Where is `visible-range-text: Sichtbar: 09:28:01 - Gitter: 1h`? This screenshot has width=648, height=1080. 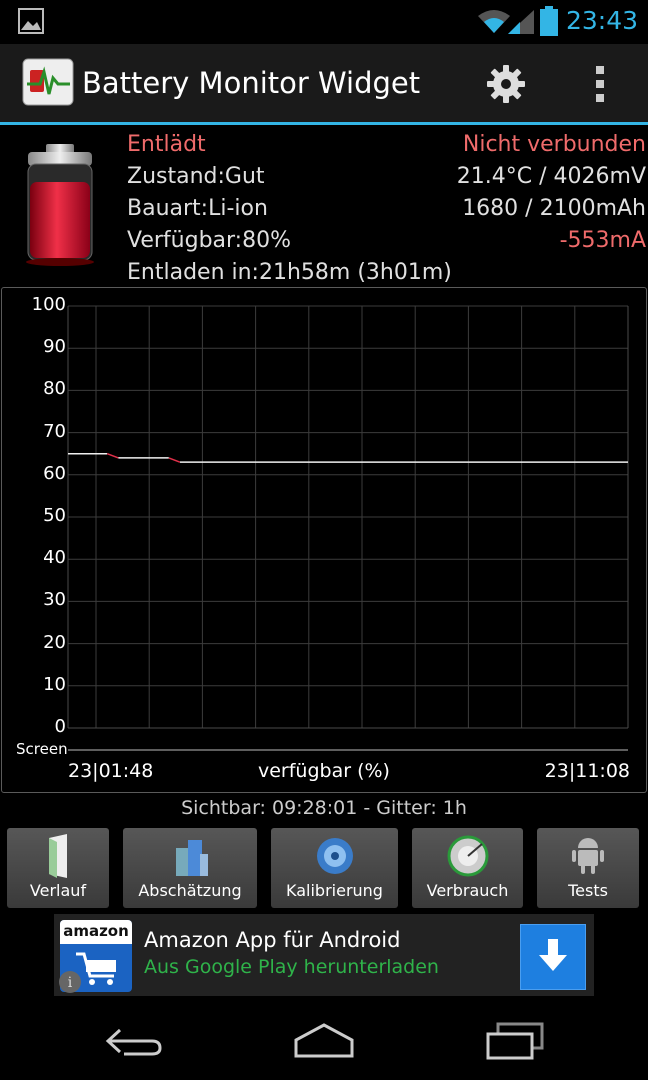
visible-range-text: Sichtbar: 09:28:01 - Gitter: 1h is located at coordinates (324, 808).